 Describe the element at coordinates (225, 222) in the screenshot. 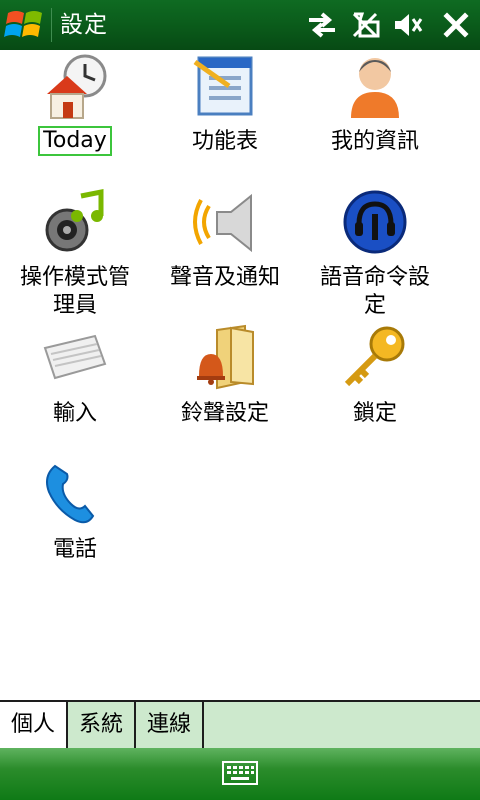

I see `sound-speaker-icon` at that location.